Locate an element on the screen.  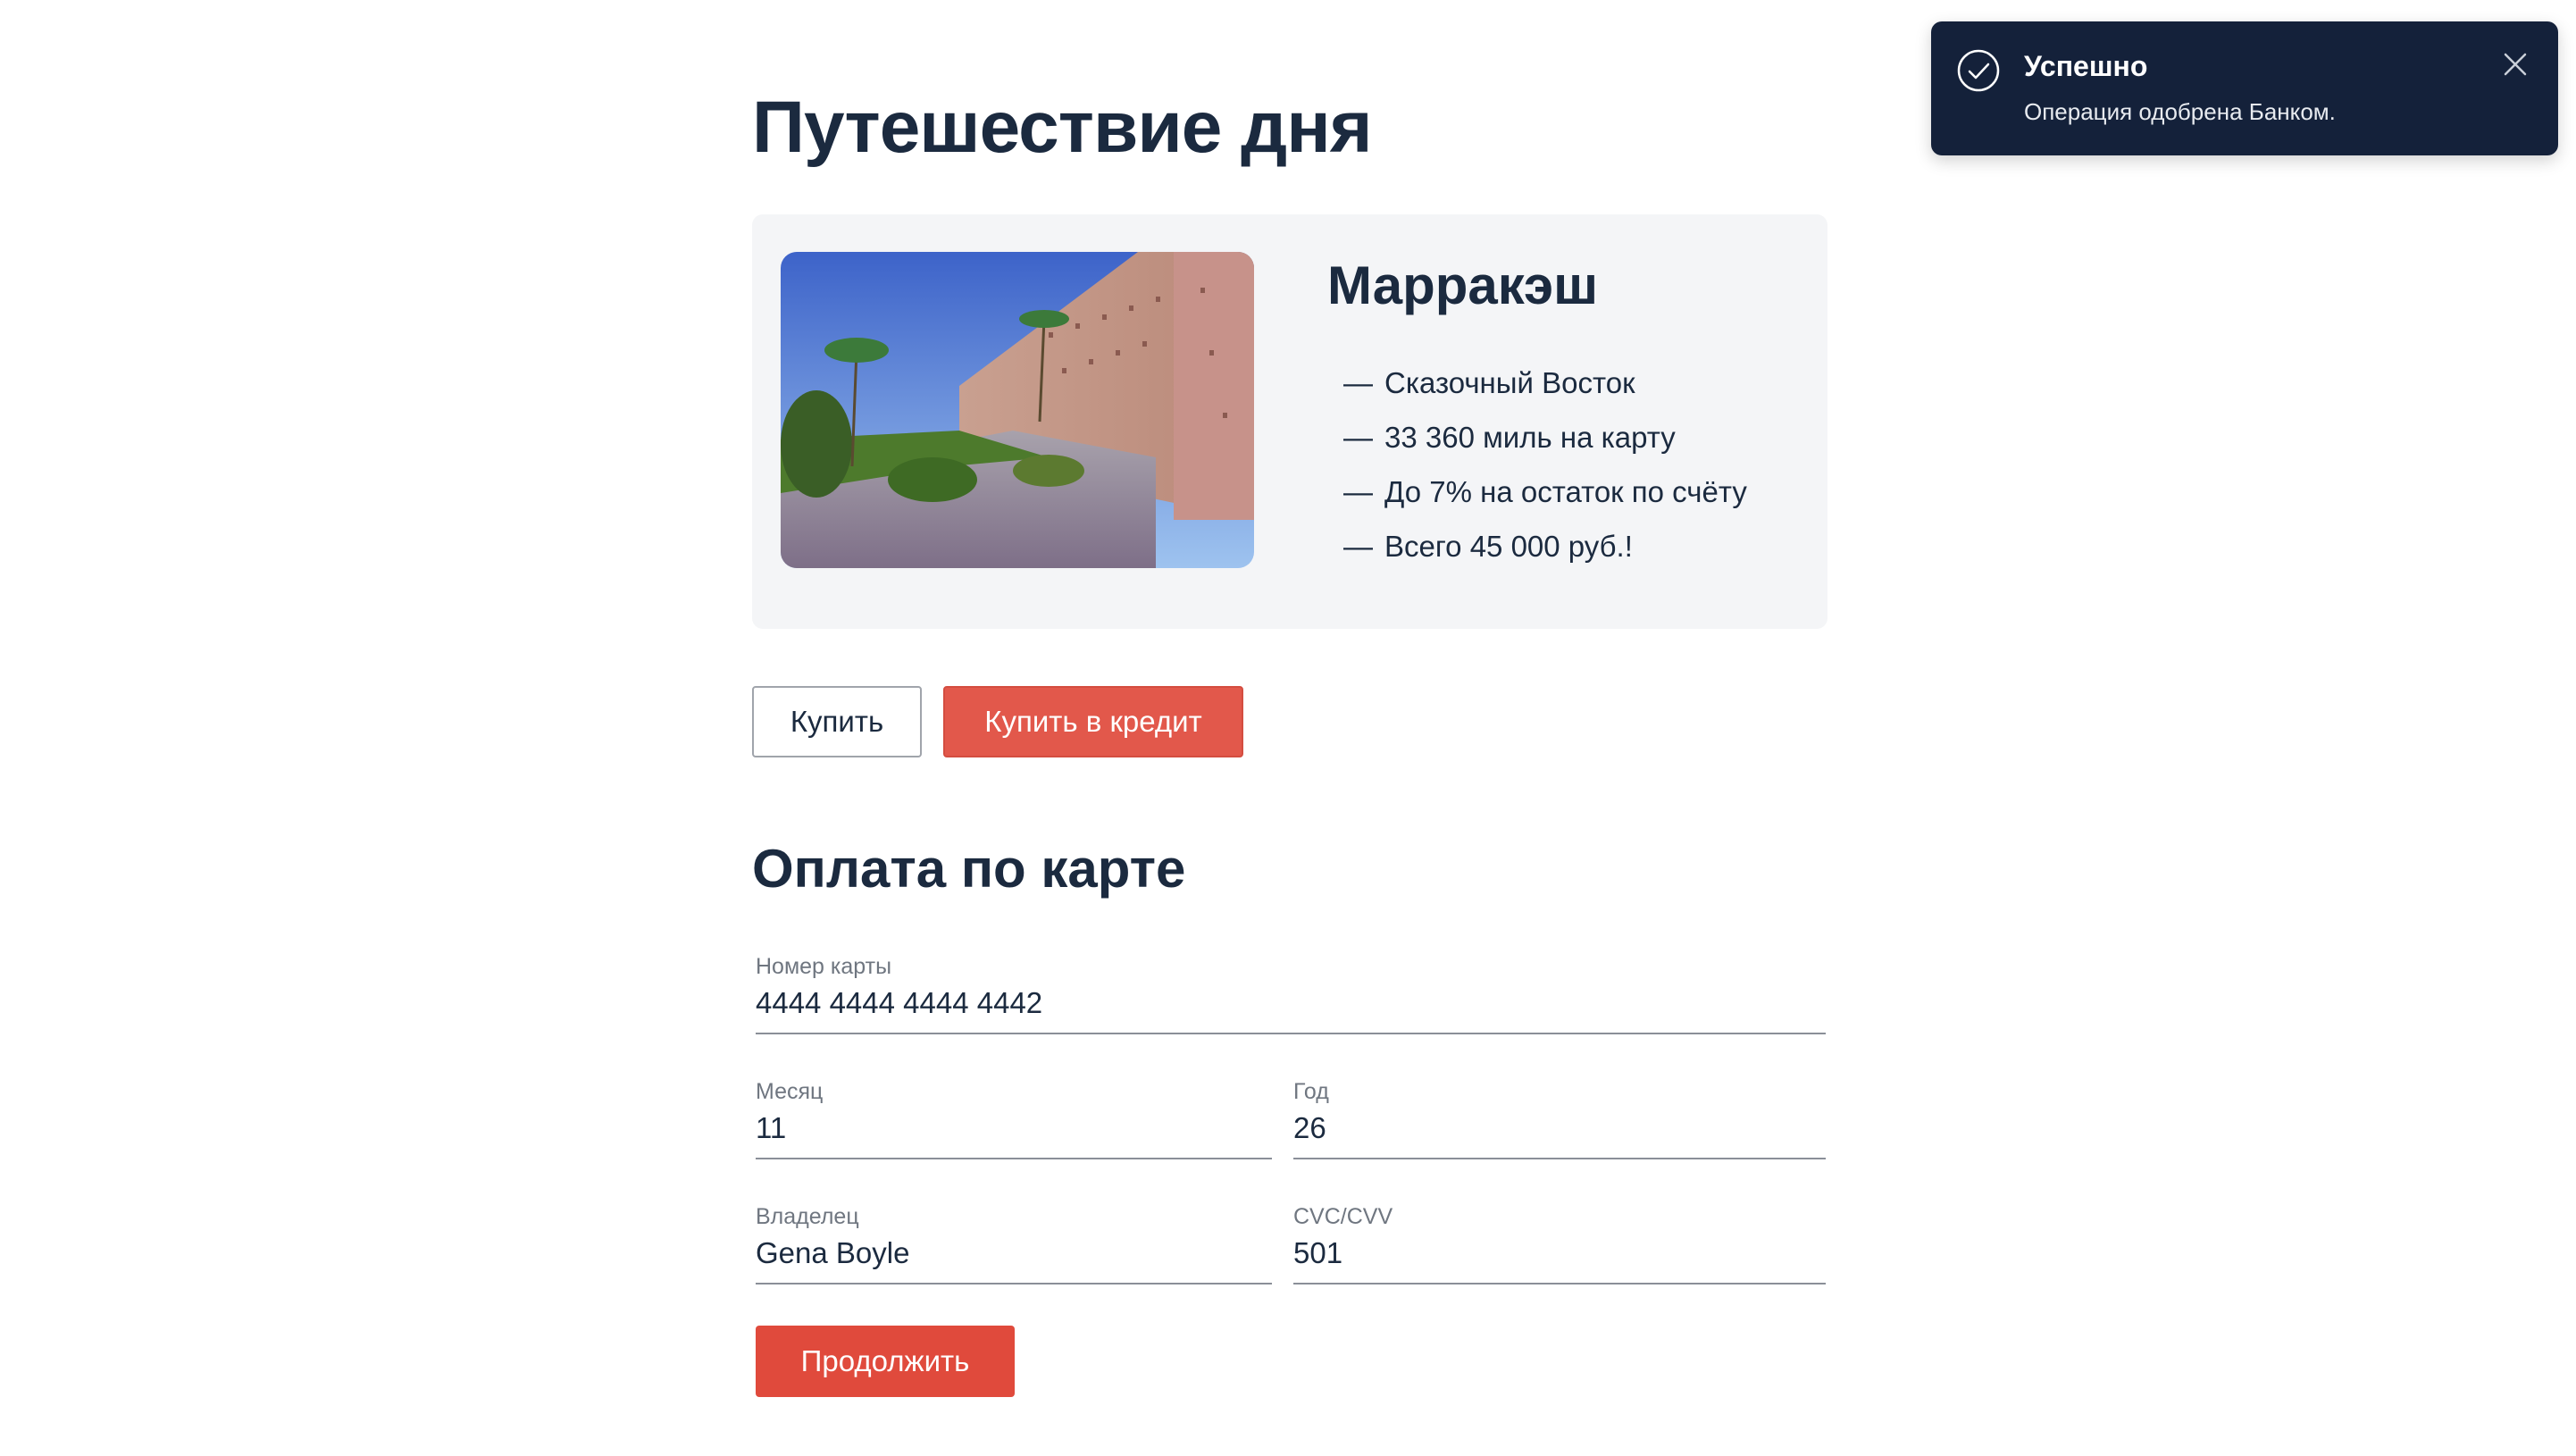
trip-feature-text: До 7% на остаток по счёту is located at coordinates (1566, 491).